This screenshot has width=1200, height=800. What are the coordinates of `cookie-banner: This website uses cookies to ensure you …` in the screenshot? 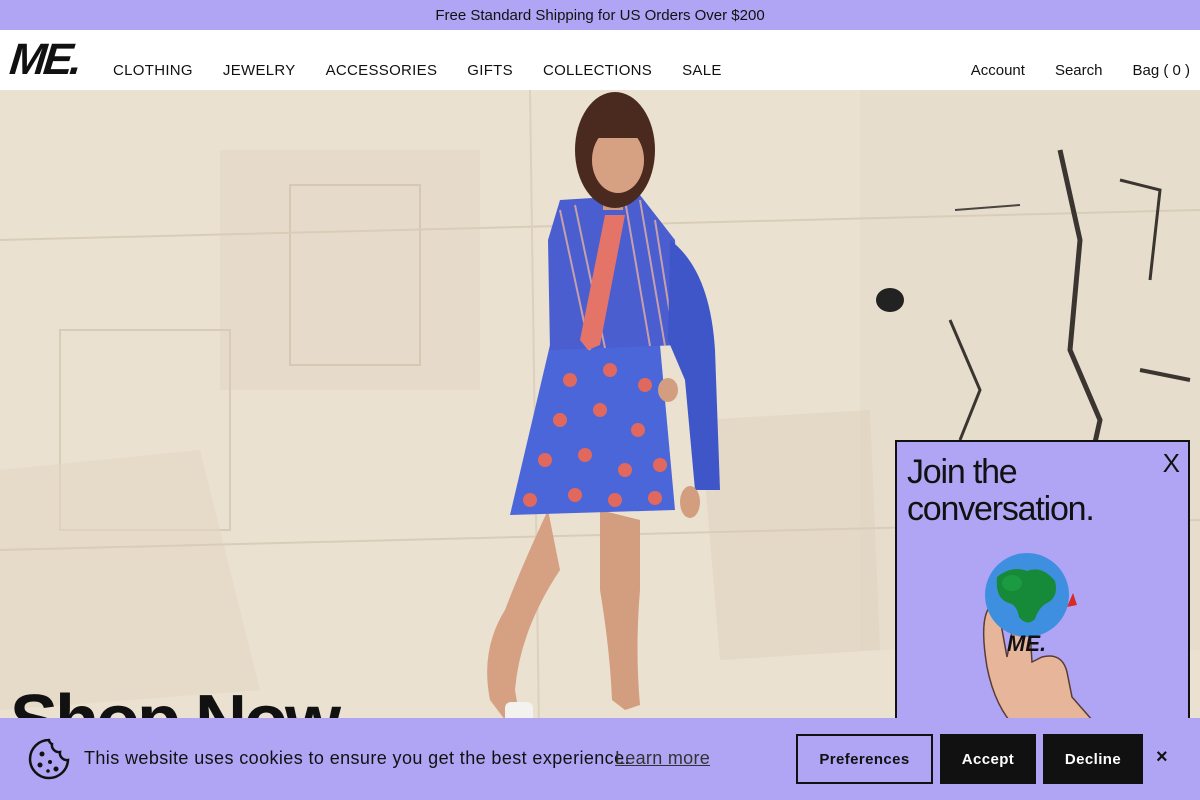 It's located at (600, 759).